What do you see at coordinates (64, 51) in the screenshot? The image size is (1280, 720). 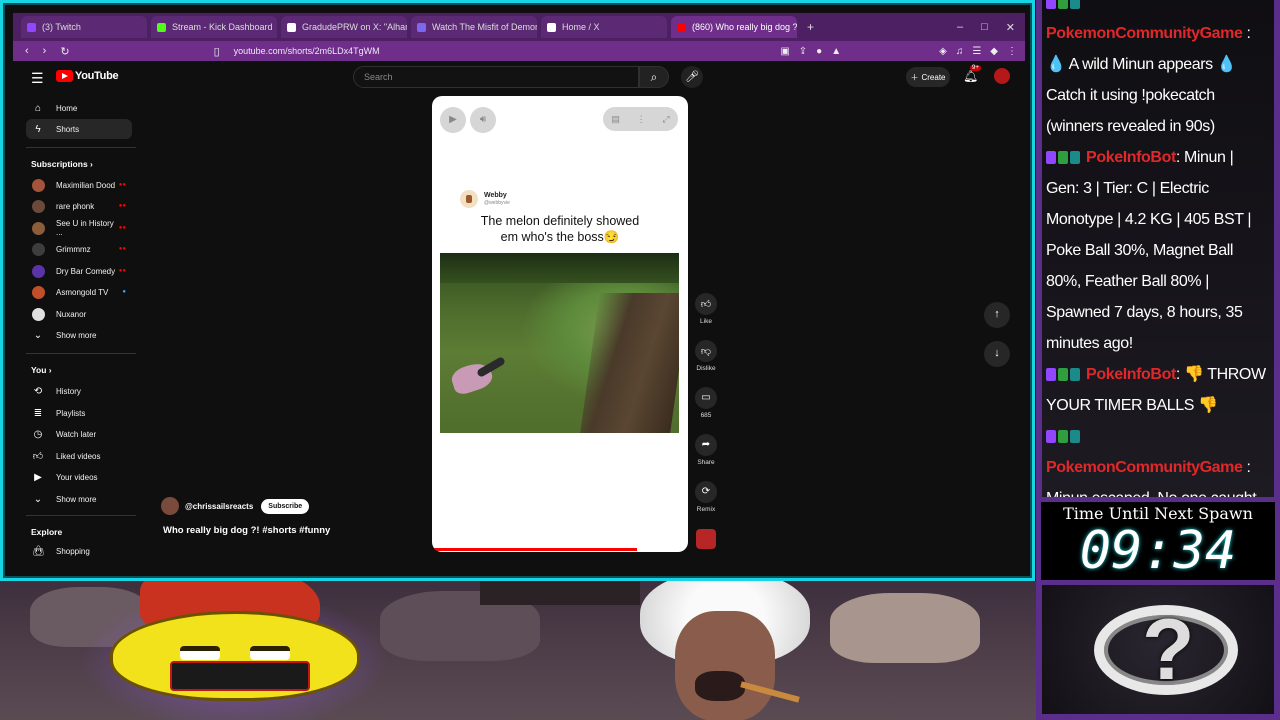 I see `reload-icon: ↻` at bounding box center [64, 51].